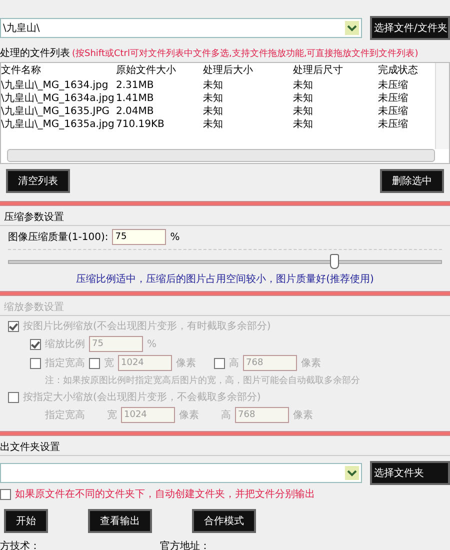 This screenshot has width=450, height=550. I want to click on section-title: 出文件夹设置, so click(225, 447).